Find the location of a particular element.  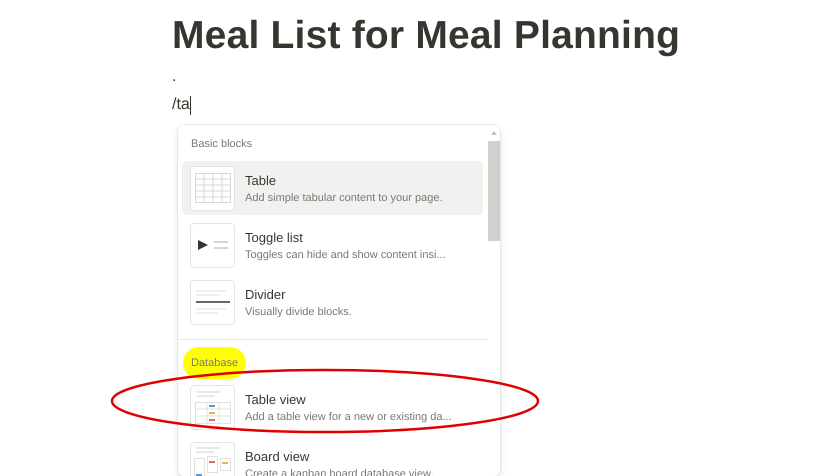

divider-icon is located at coordinates (213, 302).